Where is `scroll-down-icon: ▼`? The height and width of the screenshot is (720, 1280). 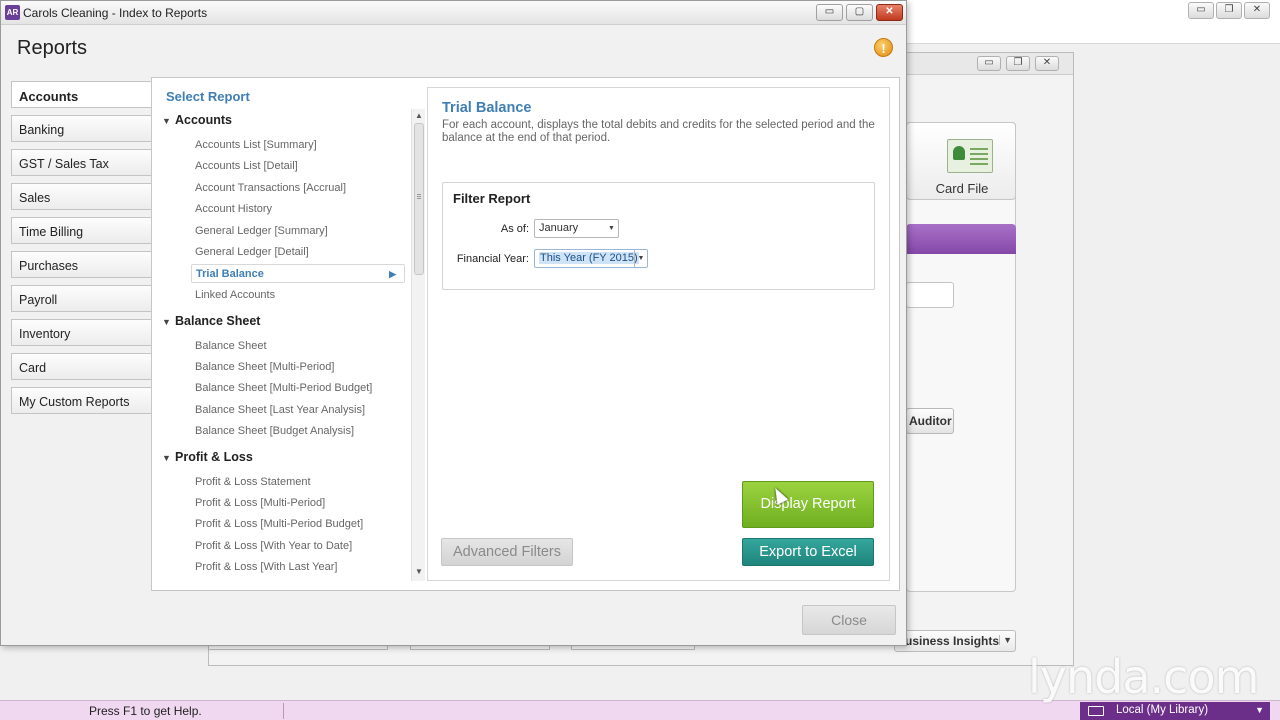
scroll-down-icon: ▼ is located at coordinates (419, 573).